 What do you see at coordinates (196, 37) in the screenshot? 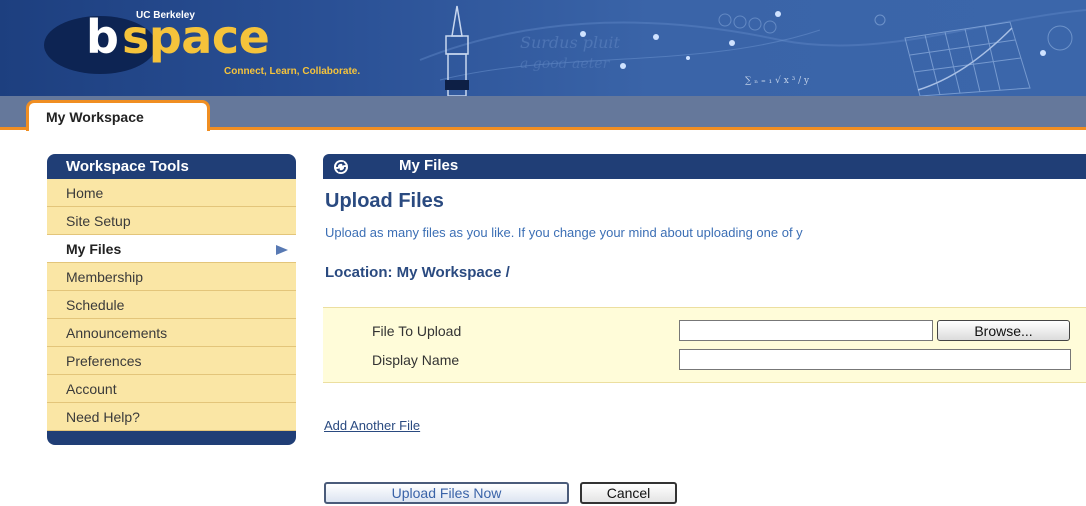
I see `logo-space: space` at bounding box center [196, 37].